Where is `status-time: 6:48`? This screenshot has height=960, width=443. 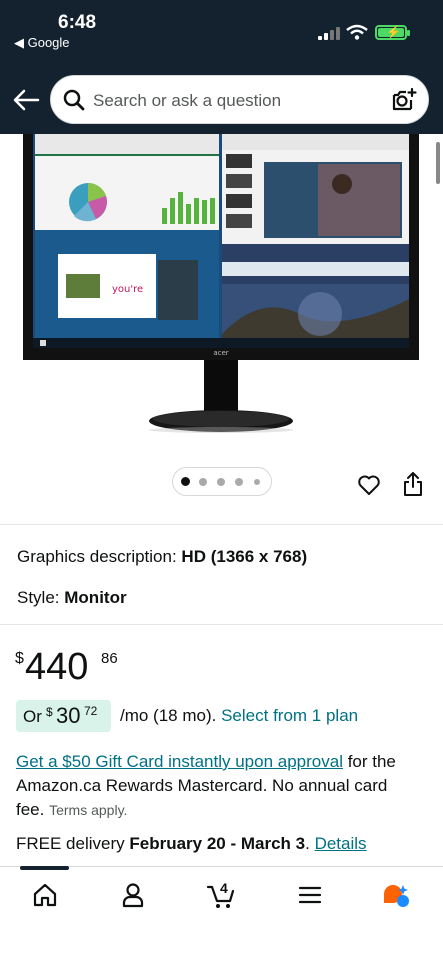
status-time: 6:48 is located at coordinates (77, 22).